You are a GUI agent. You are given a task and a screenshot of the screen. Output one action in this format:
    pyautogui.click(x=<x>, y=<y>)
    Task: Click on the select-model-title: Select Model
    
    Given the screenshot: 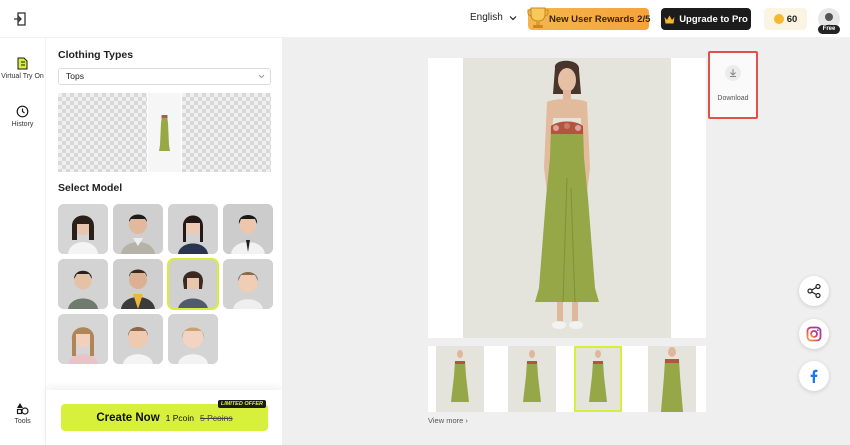 What is the action you would take?
    pyautogui.click(x=90, y=188)
    